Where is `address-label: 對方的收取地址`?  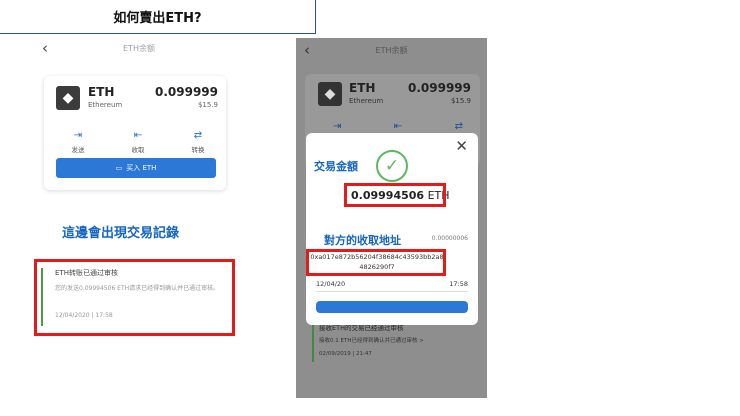 address-label: 對方的收取地址 is located at coordinates (362, 240).